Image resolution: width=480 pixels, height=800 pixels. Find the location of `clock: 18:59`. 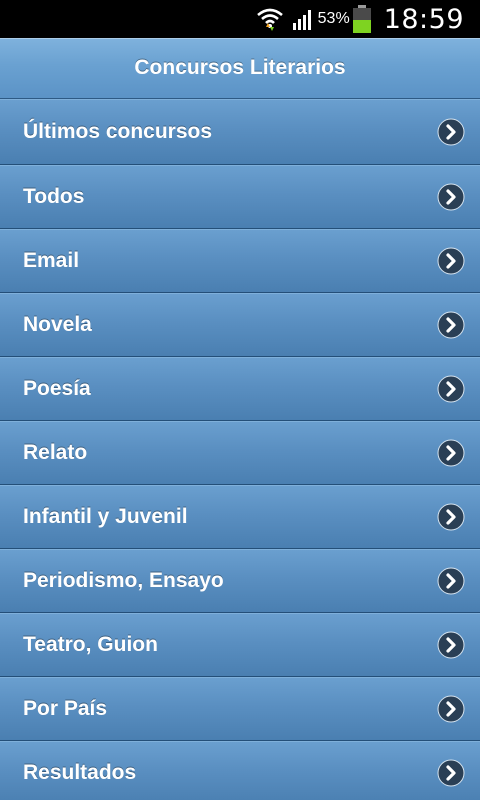

clock: 18:59 is located at coordinates (423, 19).